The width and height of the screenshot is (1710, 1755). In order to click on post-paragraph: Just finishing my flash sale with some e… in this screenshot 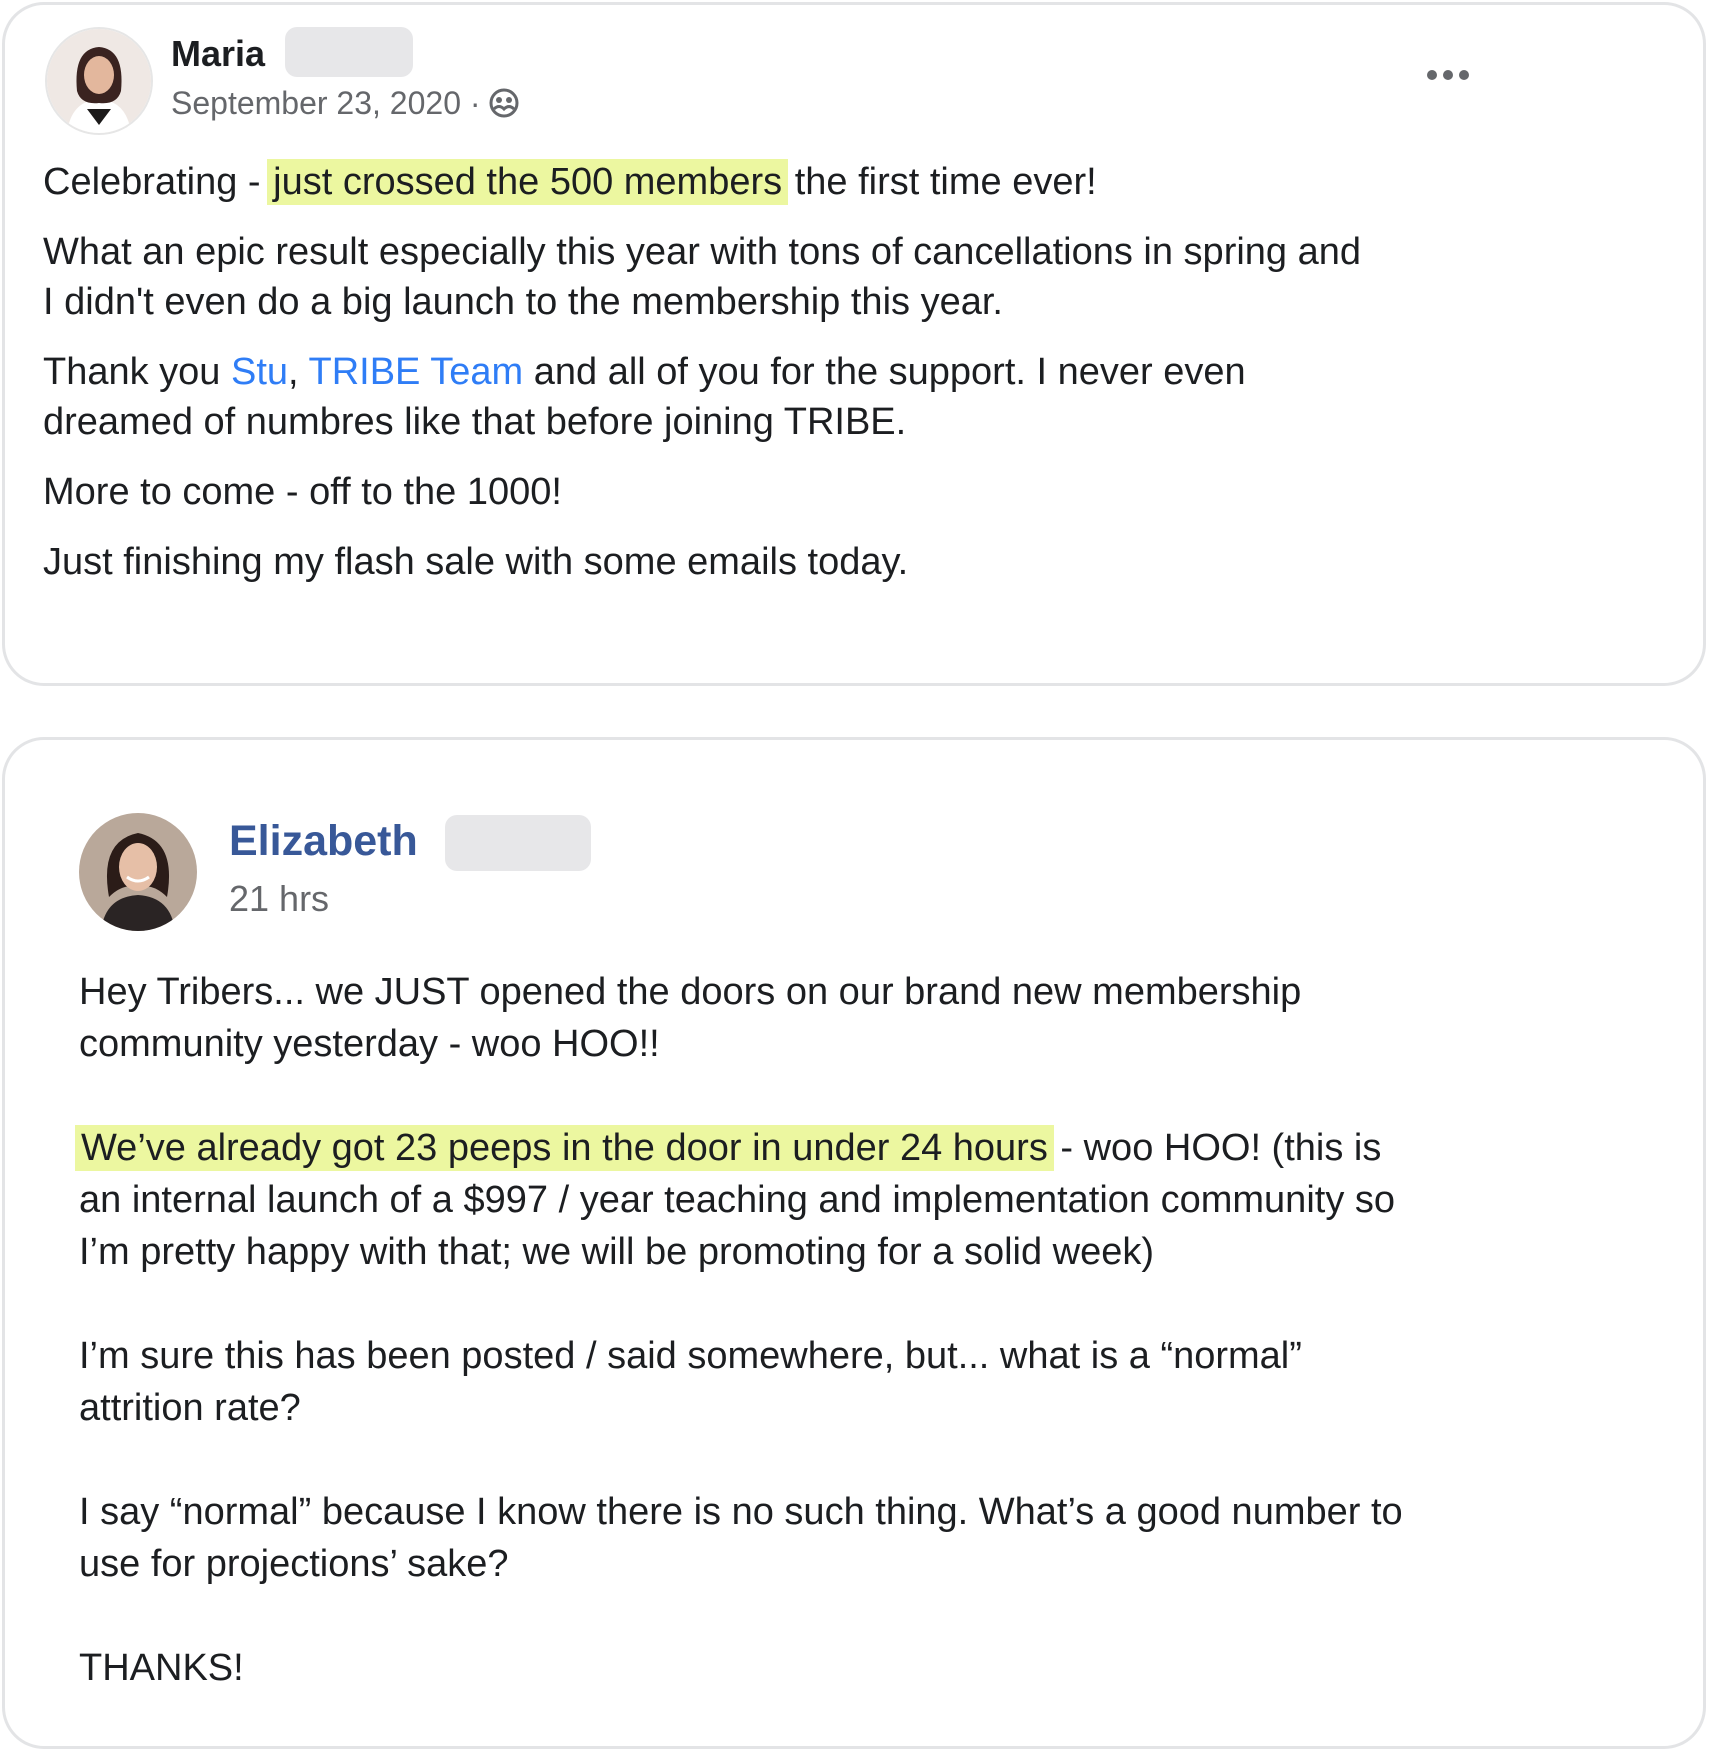, I will do `click(476, 562)`.